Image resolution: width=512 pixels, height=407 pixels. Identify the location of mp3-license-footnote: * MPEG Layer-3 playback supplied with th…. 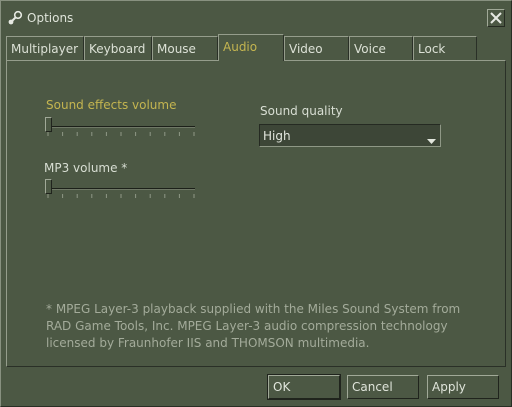
(253, 326).